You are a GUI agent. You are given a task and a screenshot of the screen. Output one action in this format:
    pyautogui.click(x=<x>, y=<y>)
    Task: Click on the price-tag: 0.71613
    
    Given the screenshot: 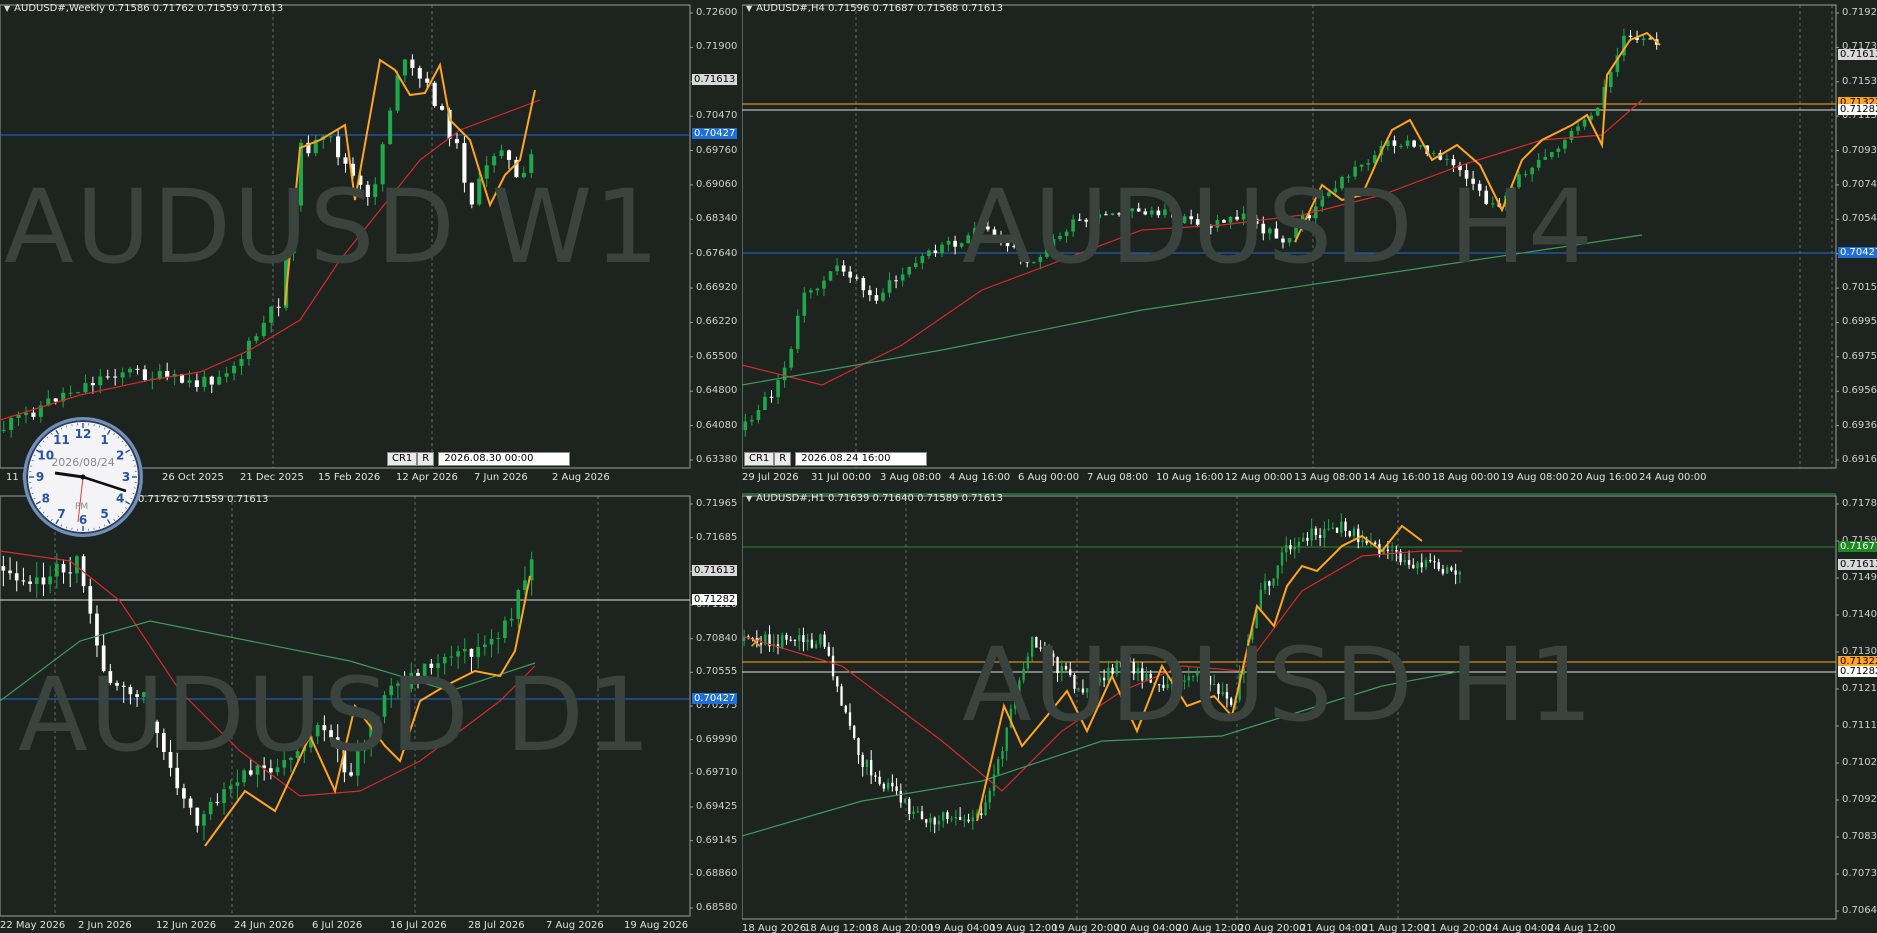 What is the action you would take?
    pyautogui.click(x=715, y=570)
    